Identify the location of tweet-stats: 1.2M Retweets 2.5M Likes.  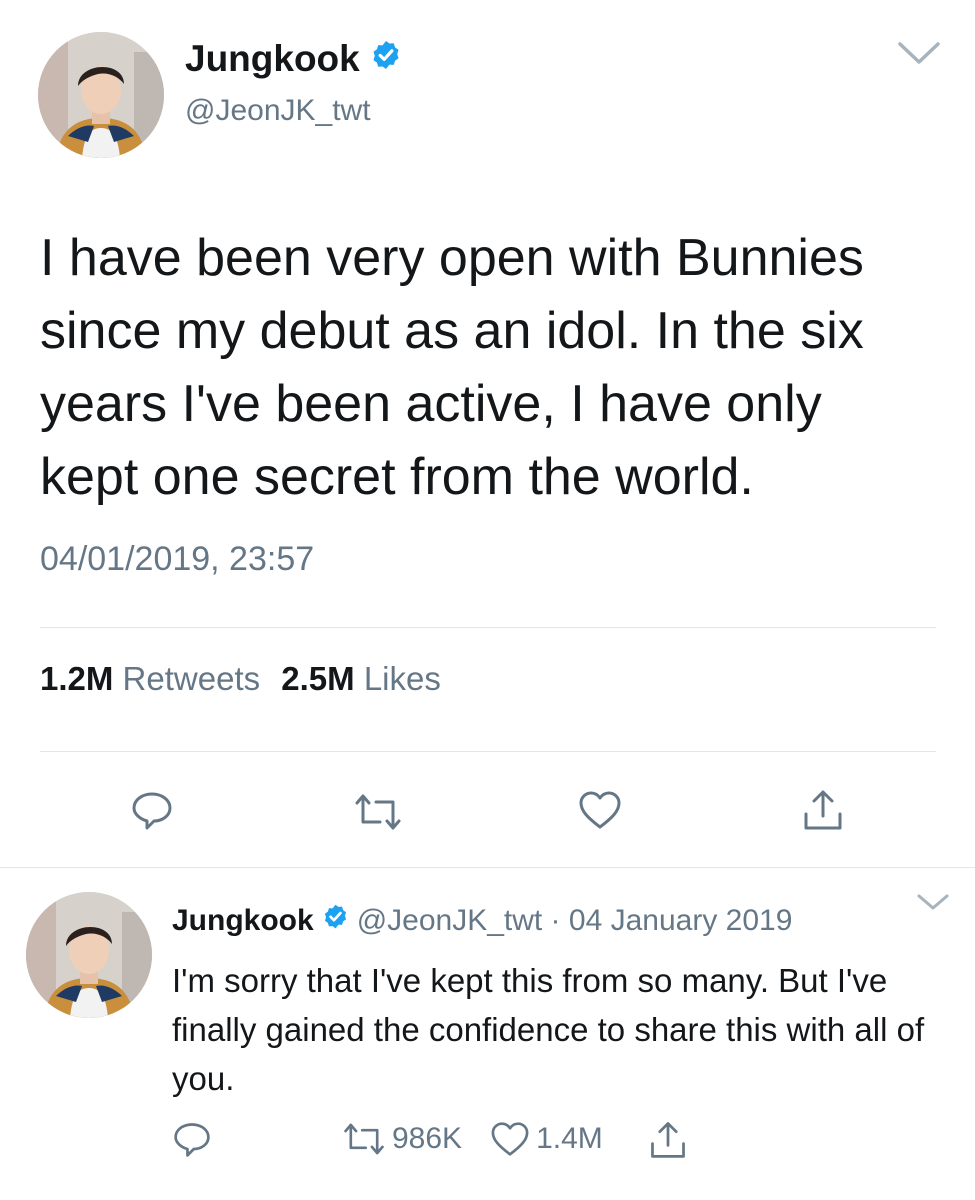
(240, 679).